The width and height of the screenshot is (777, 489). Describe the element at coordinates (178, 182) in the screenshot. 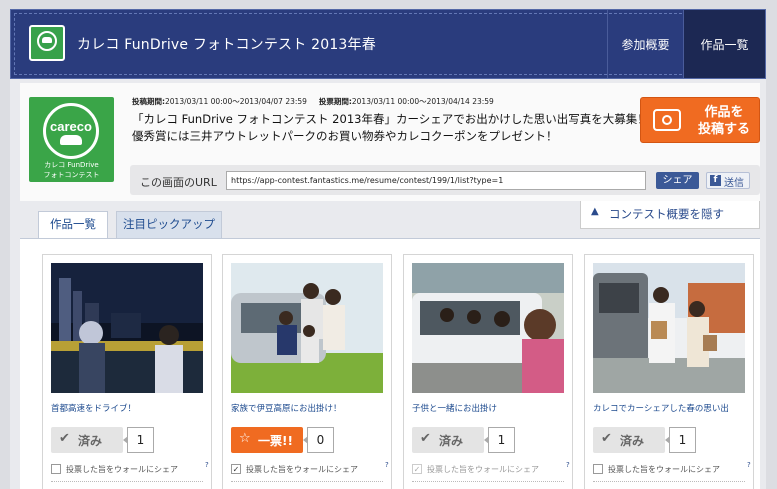

I see `url-label: この画面のURL` at that location.